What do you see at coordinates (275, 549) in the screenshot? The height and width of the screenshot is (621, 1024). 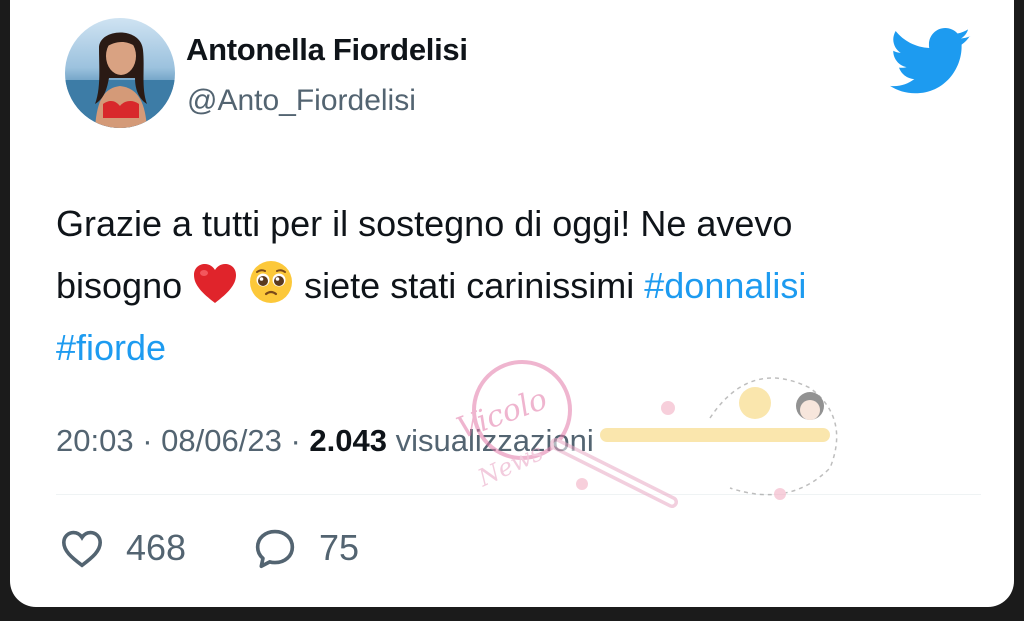 I see `reply-bubble-icon` at bounding box center [275, 549].